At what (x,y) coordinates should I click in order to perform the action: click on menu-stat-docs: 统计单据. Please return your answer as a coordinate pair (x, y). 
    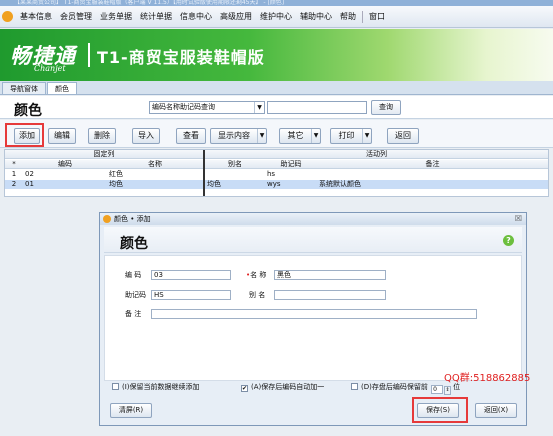
    Looking at the image, I should click on (156, 16).